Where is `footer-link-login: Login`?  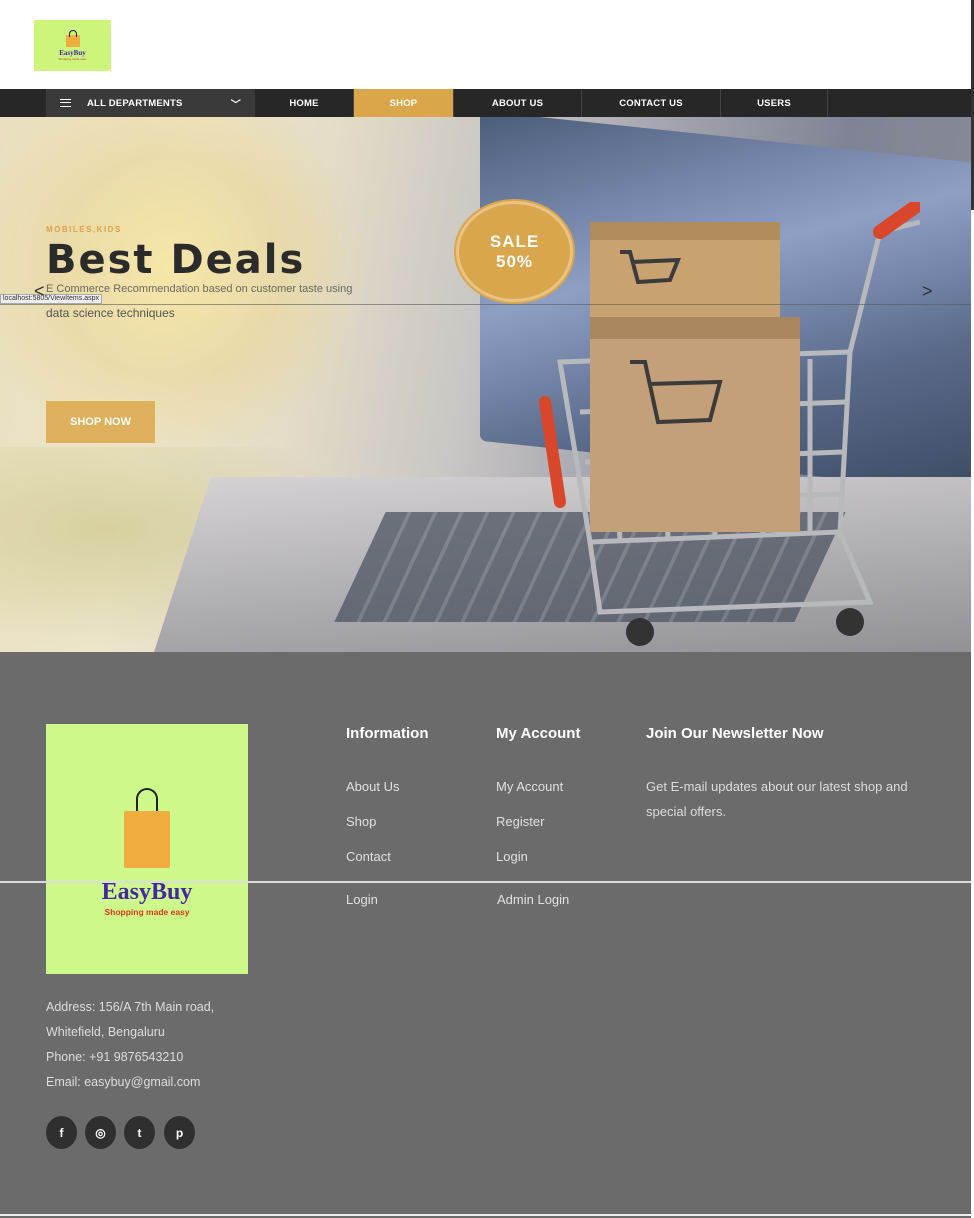 footer-link-login: Login is located at coordinates (362, 899).